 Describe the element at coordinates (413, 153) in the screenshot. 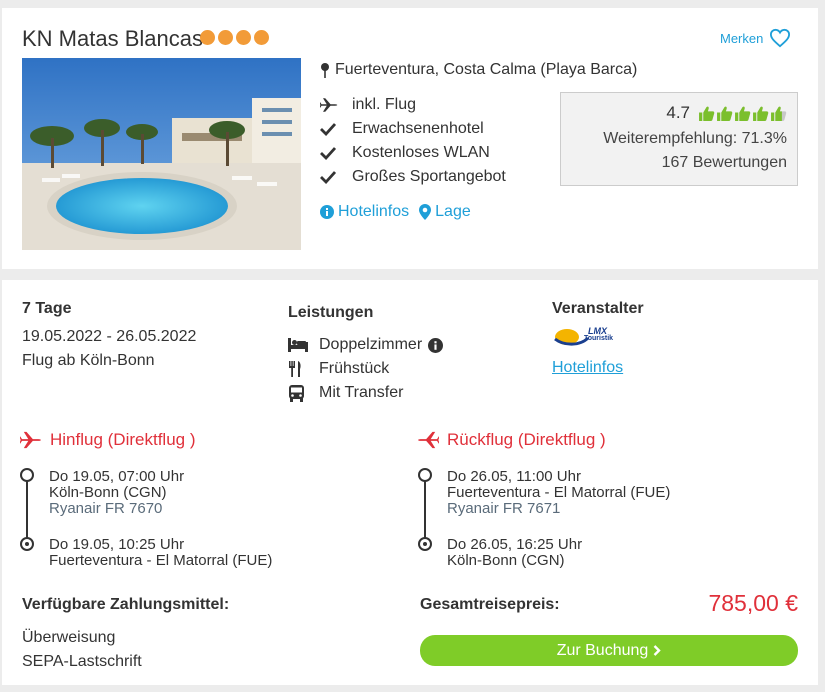

I see `feature-item: Kostenloses WLAN` at that location.